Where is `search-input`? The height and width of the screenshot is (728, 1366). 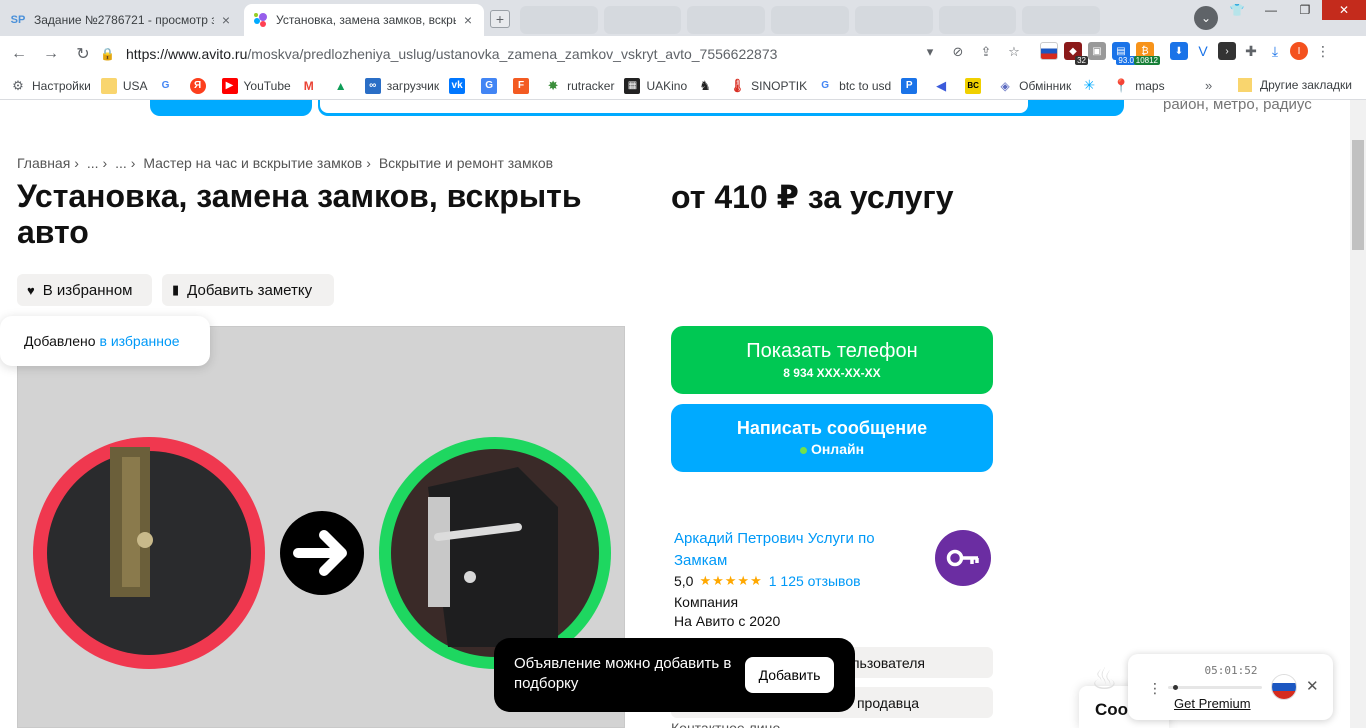
search-input is located at coordinates (674, 106).